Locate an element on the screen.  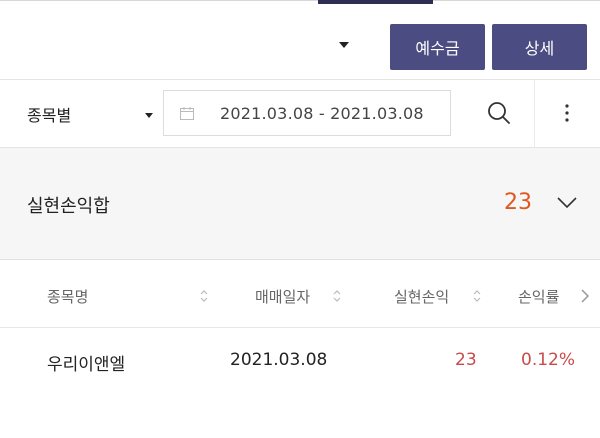
chevron-down-icon is located at coordinates (567, 203).